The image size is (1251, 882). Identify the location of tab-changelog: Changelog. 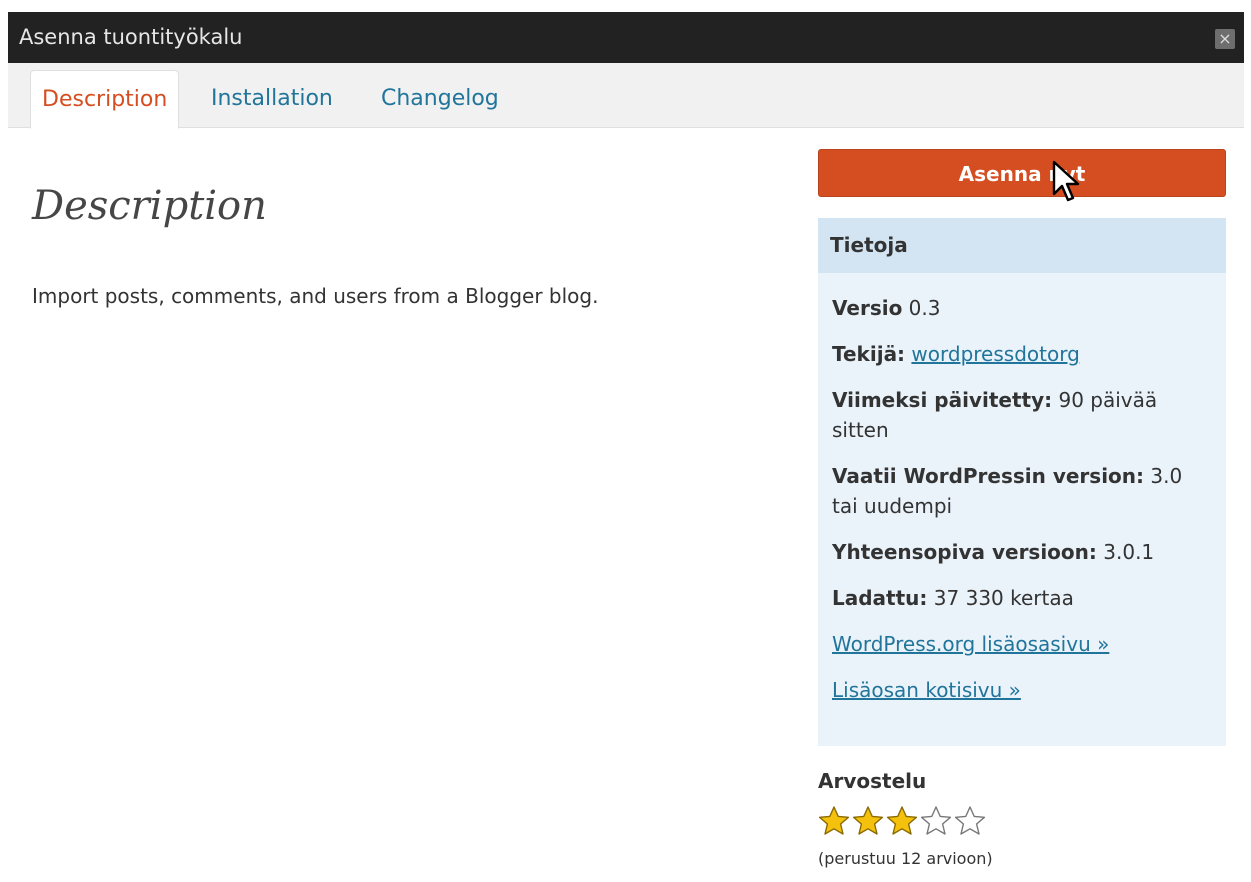
(440, 99).